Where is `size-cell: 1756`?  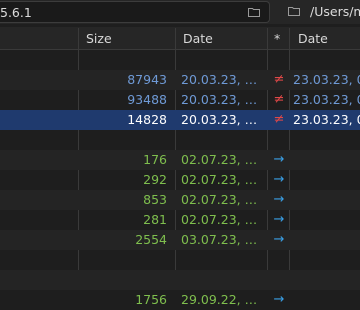
size-cell: 1756 is located at coordinates (151, 299).